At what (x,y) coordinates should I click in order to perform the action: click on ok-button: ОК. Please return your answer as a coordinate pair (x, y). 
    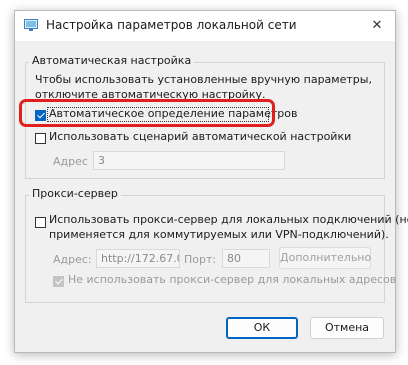
    Looking at the image, I should click on (262, 328).